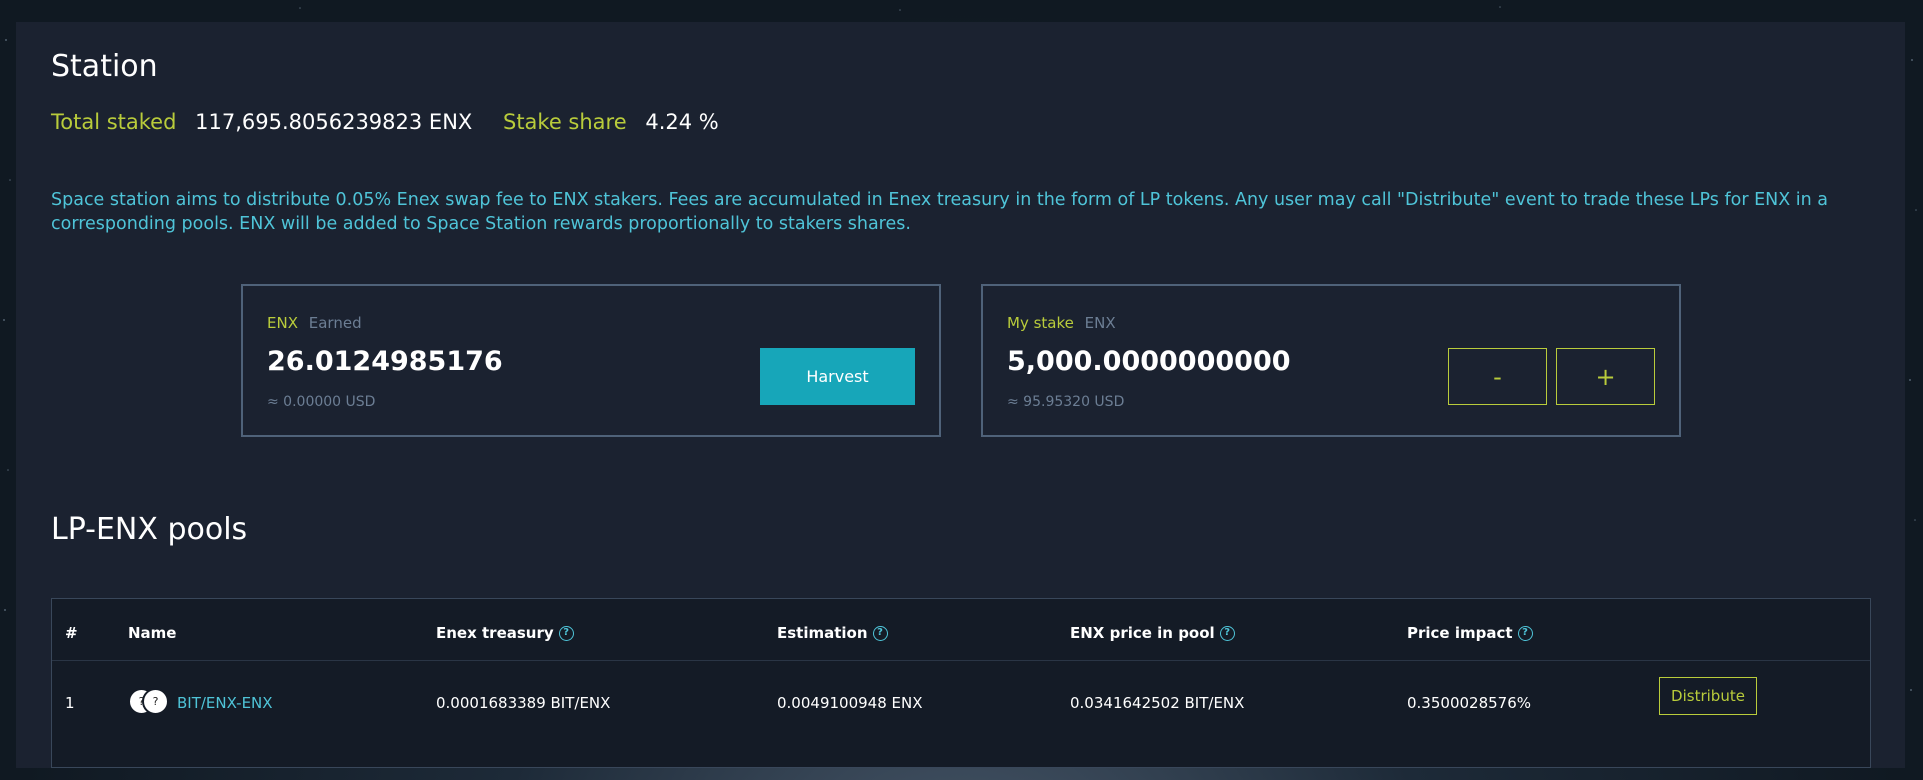  What do you see at coordinates (1497, 376) in the screenshot?
I see `unstake-button: -` at bounding box center [1497, 376].